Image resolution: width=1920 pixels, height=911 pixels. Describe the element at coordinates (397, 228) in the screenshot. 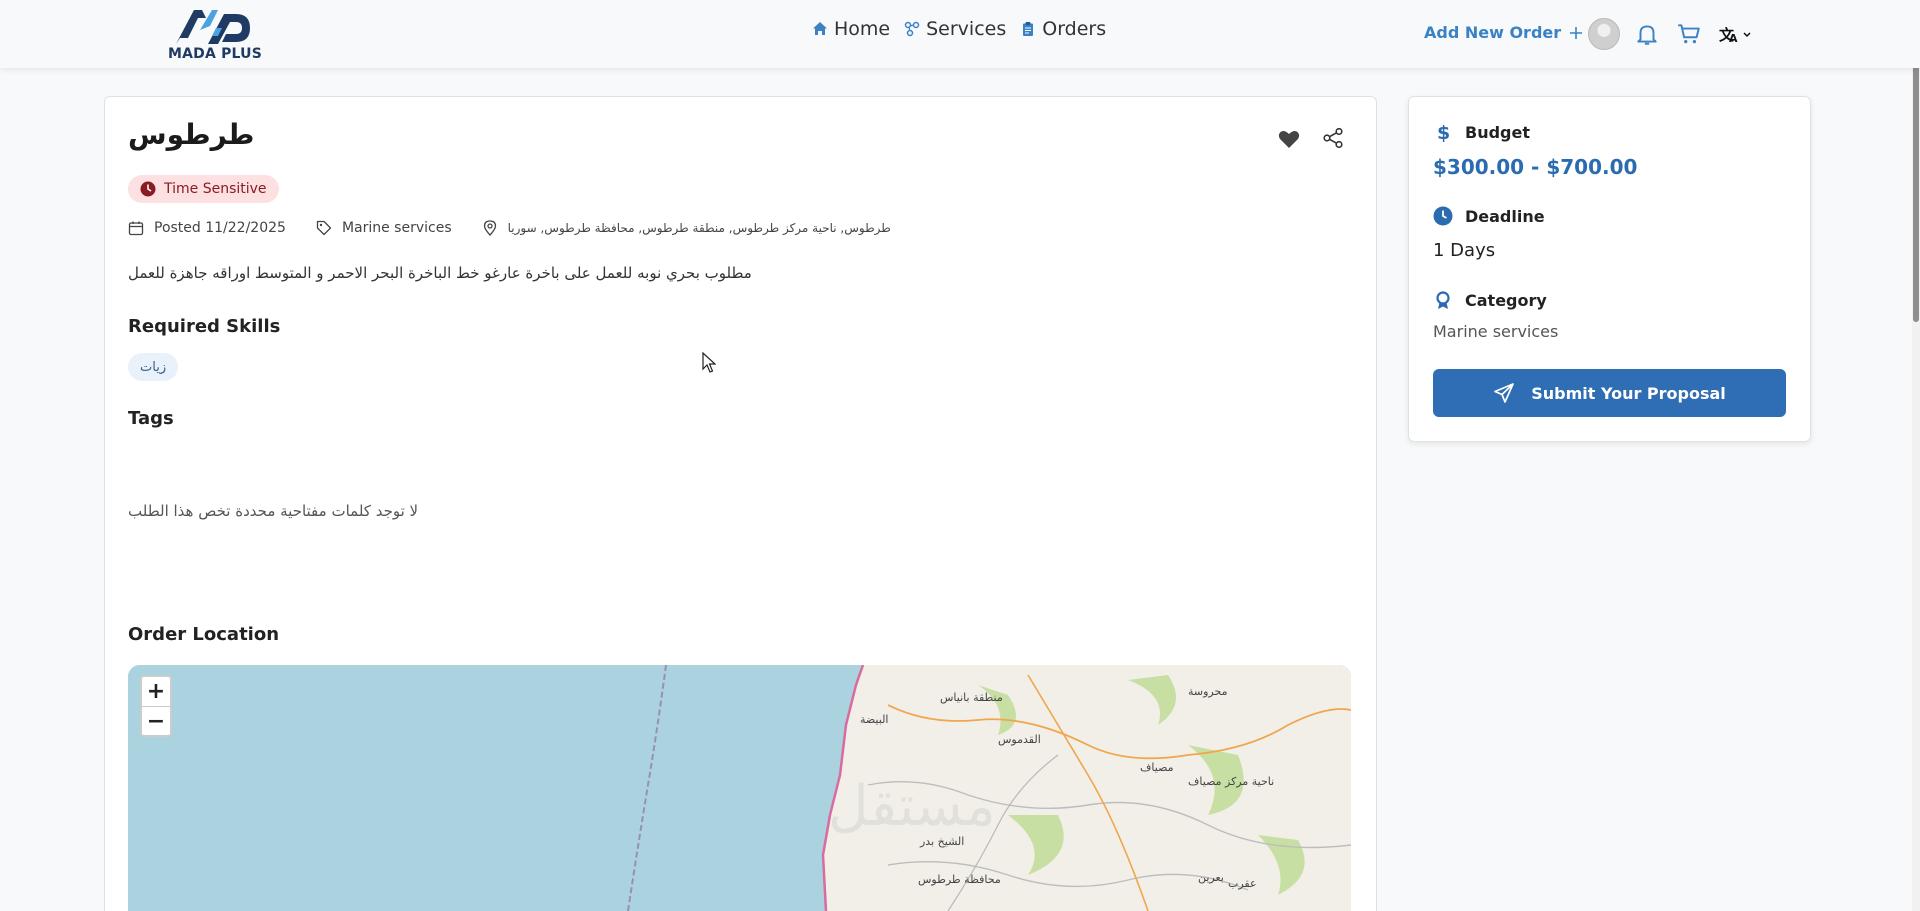

I see `category-tag: Marine services` at that location.